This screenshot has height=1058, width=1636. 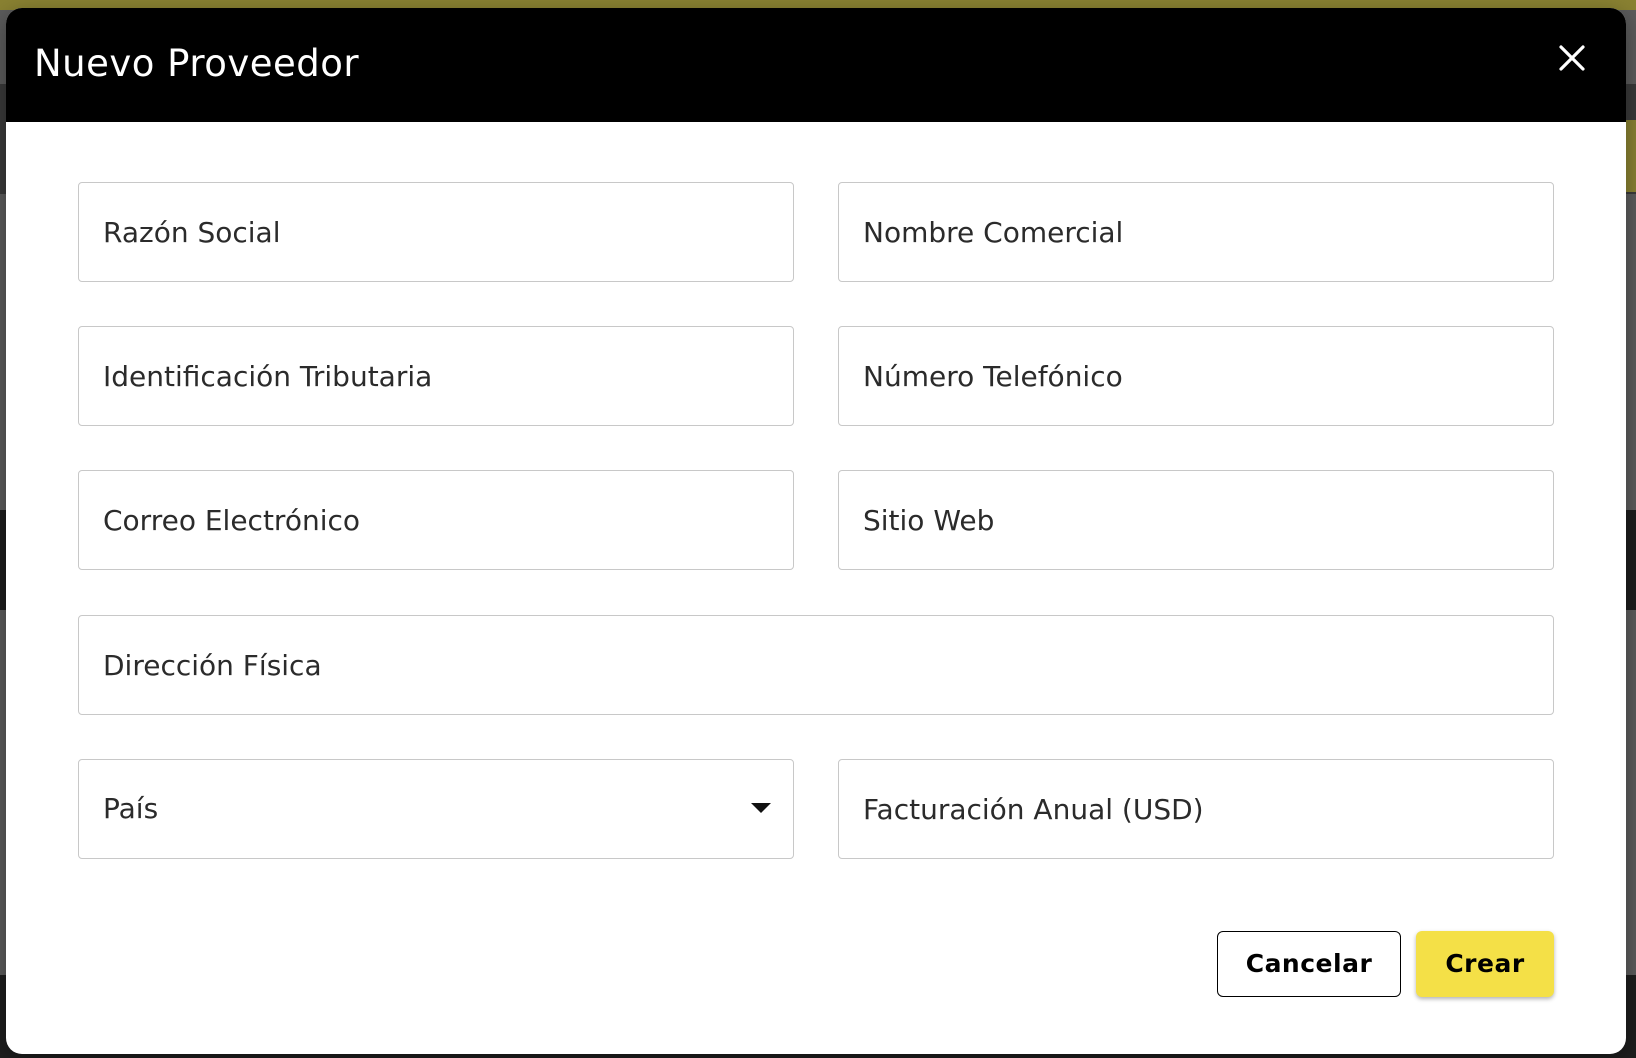 I want to click on numero-telefonico-field, so click(x=1196, y=376).